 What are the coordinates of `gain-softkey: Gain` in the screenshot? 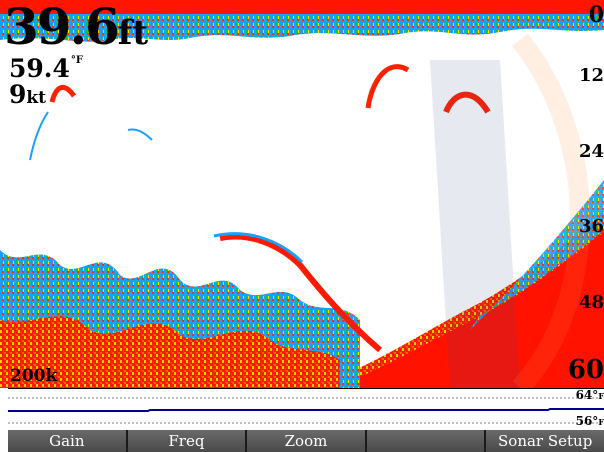 It's located at (68, 441).